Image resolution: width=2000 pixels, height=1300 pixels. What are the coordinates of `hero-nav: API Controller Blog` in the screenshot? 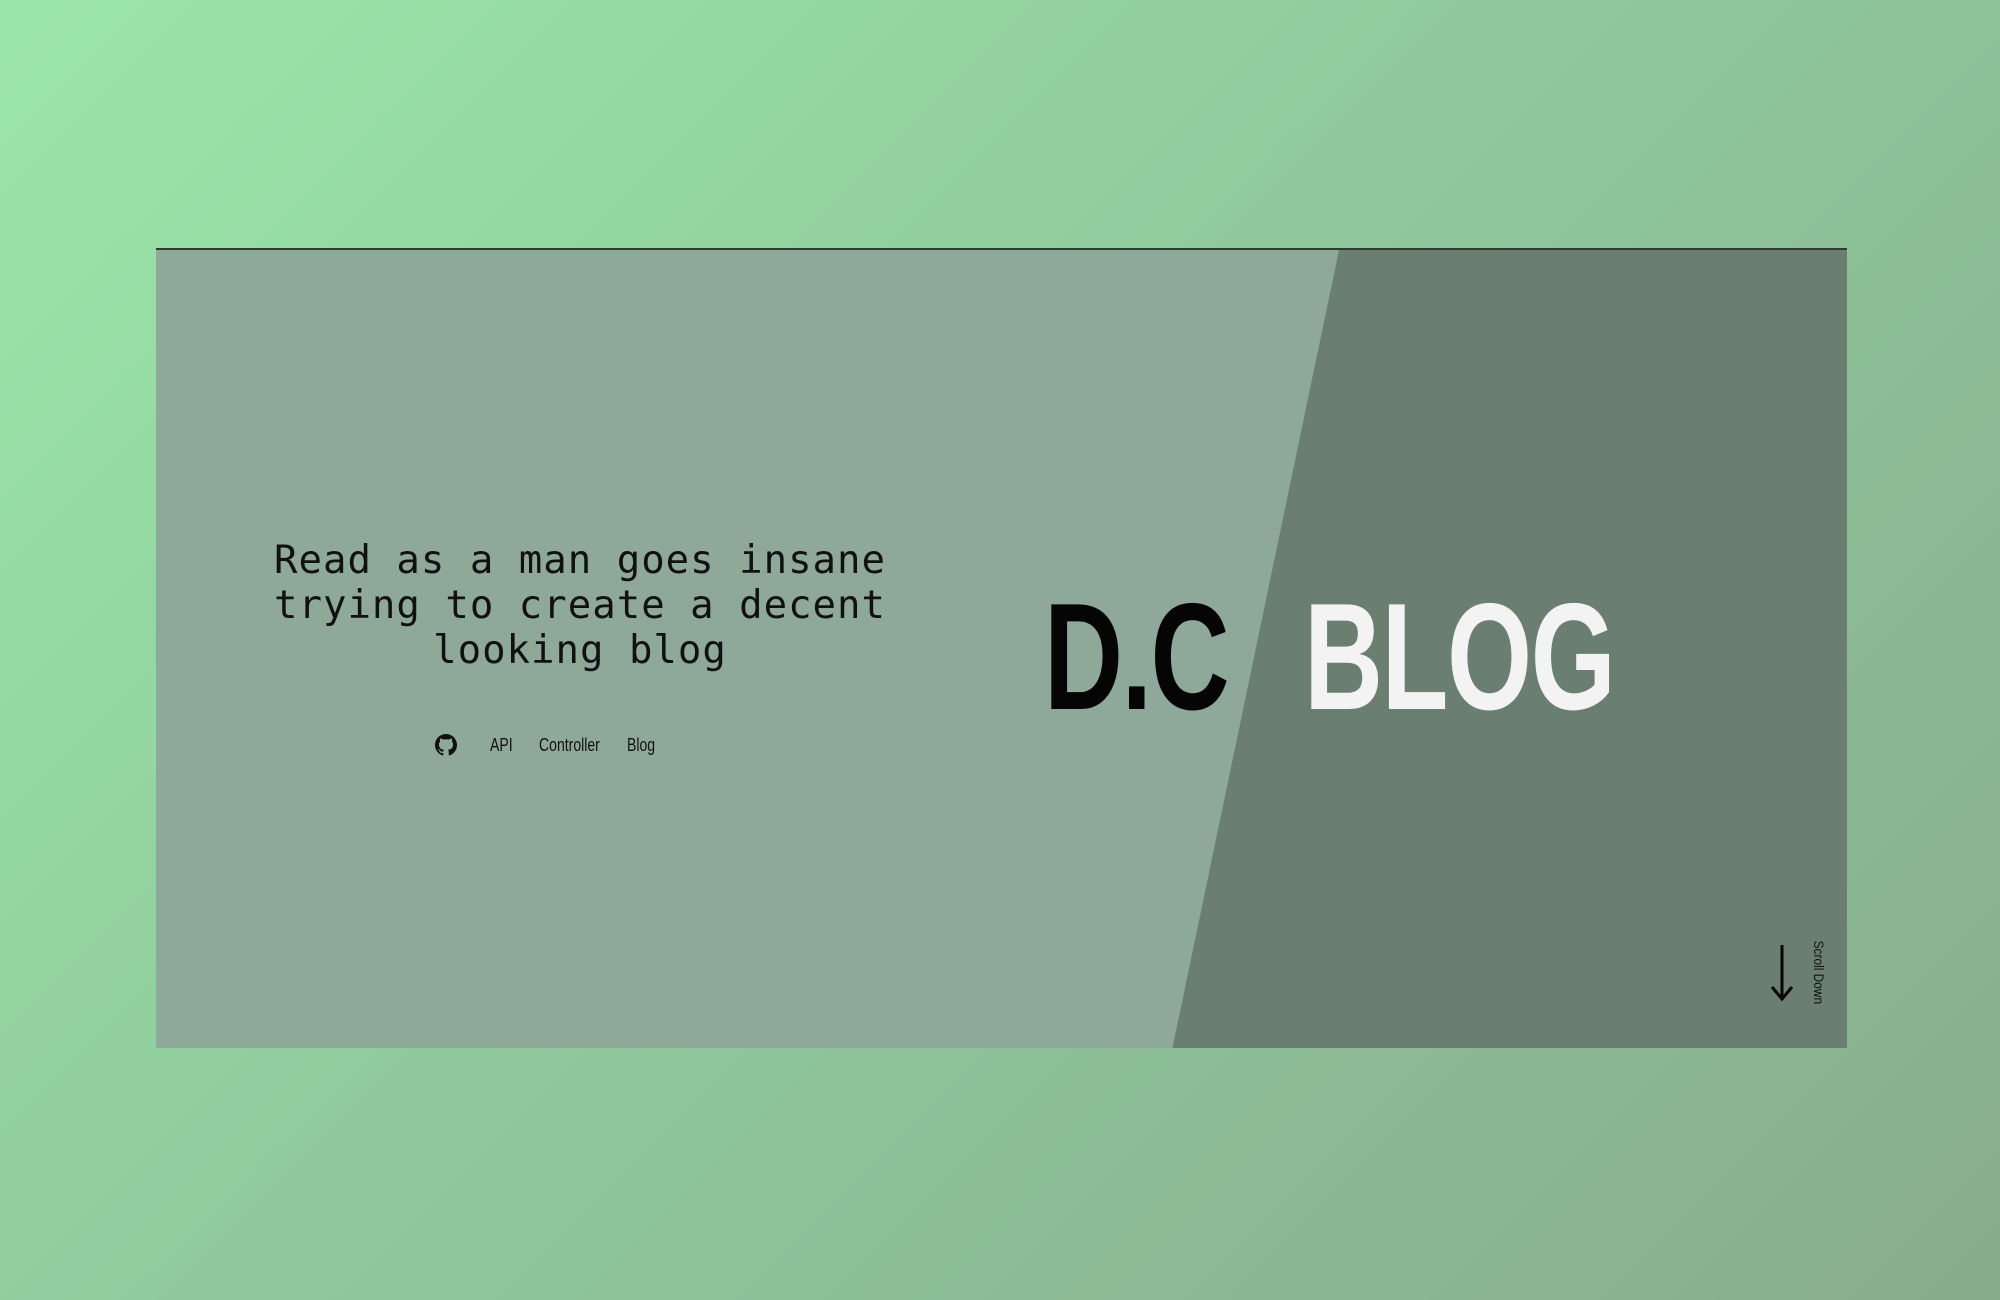 It's located at (548, 745).